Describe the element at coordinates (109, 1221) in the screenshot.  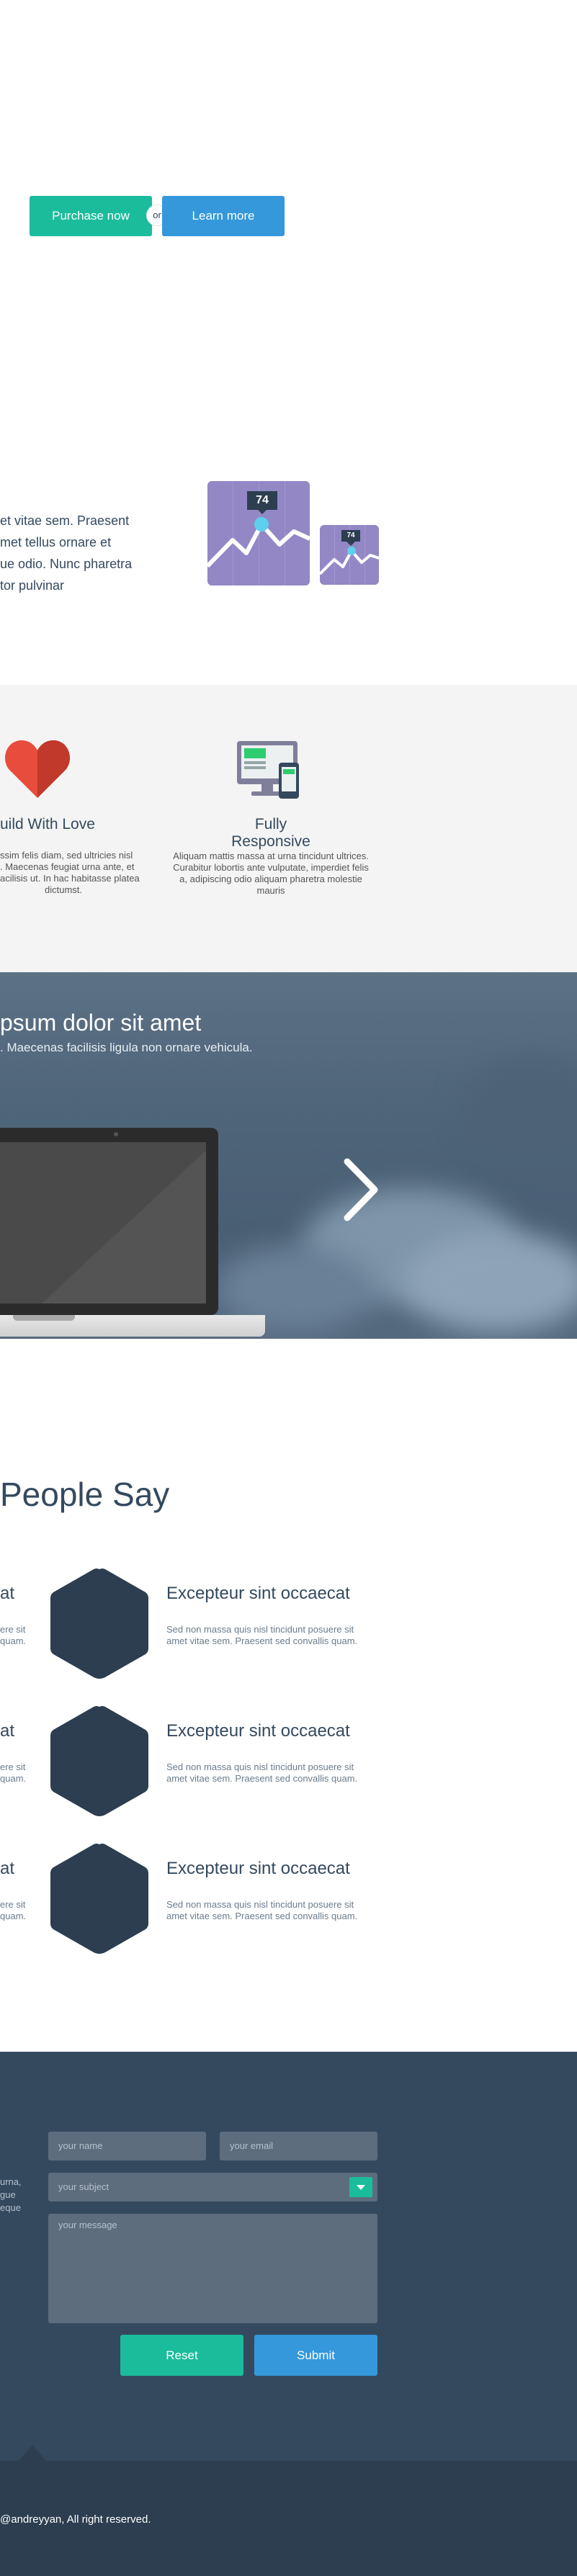
I see `laptop-image` at that location.